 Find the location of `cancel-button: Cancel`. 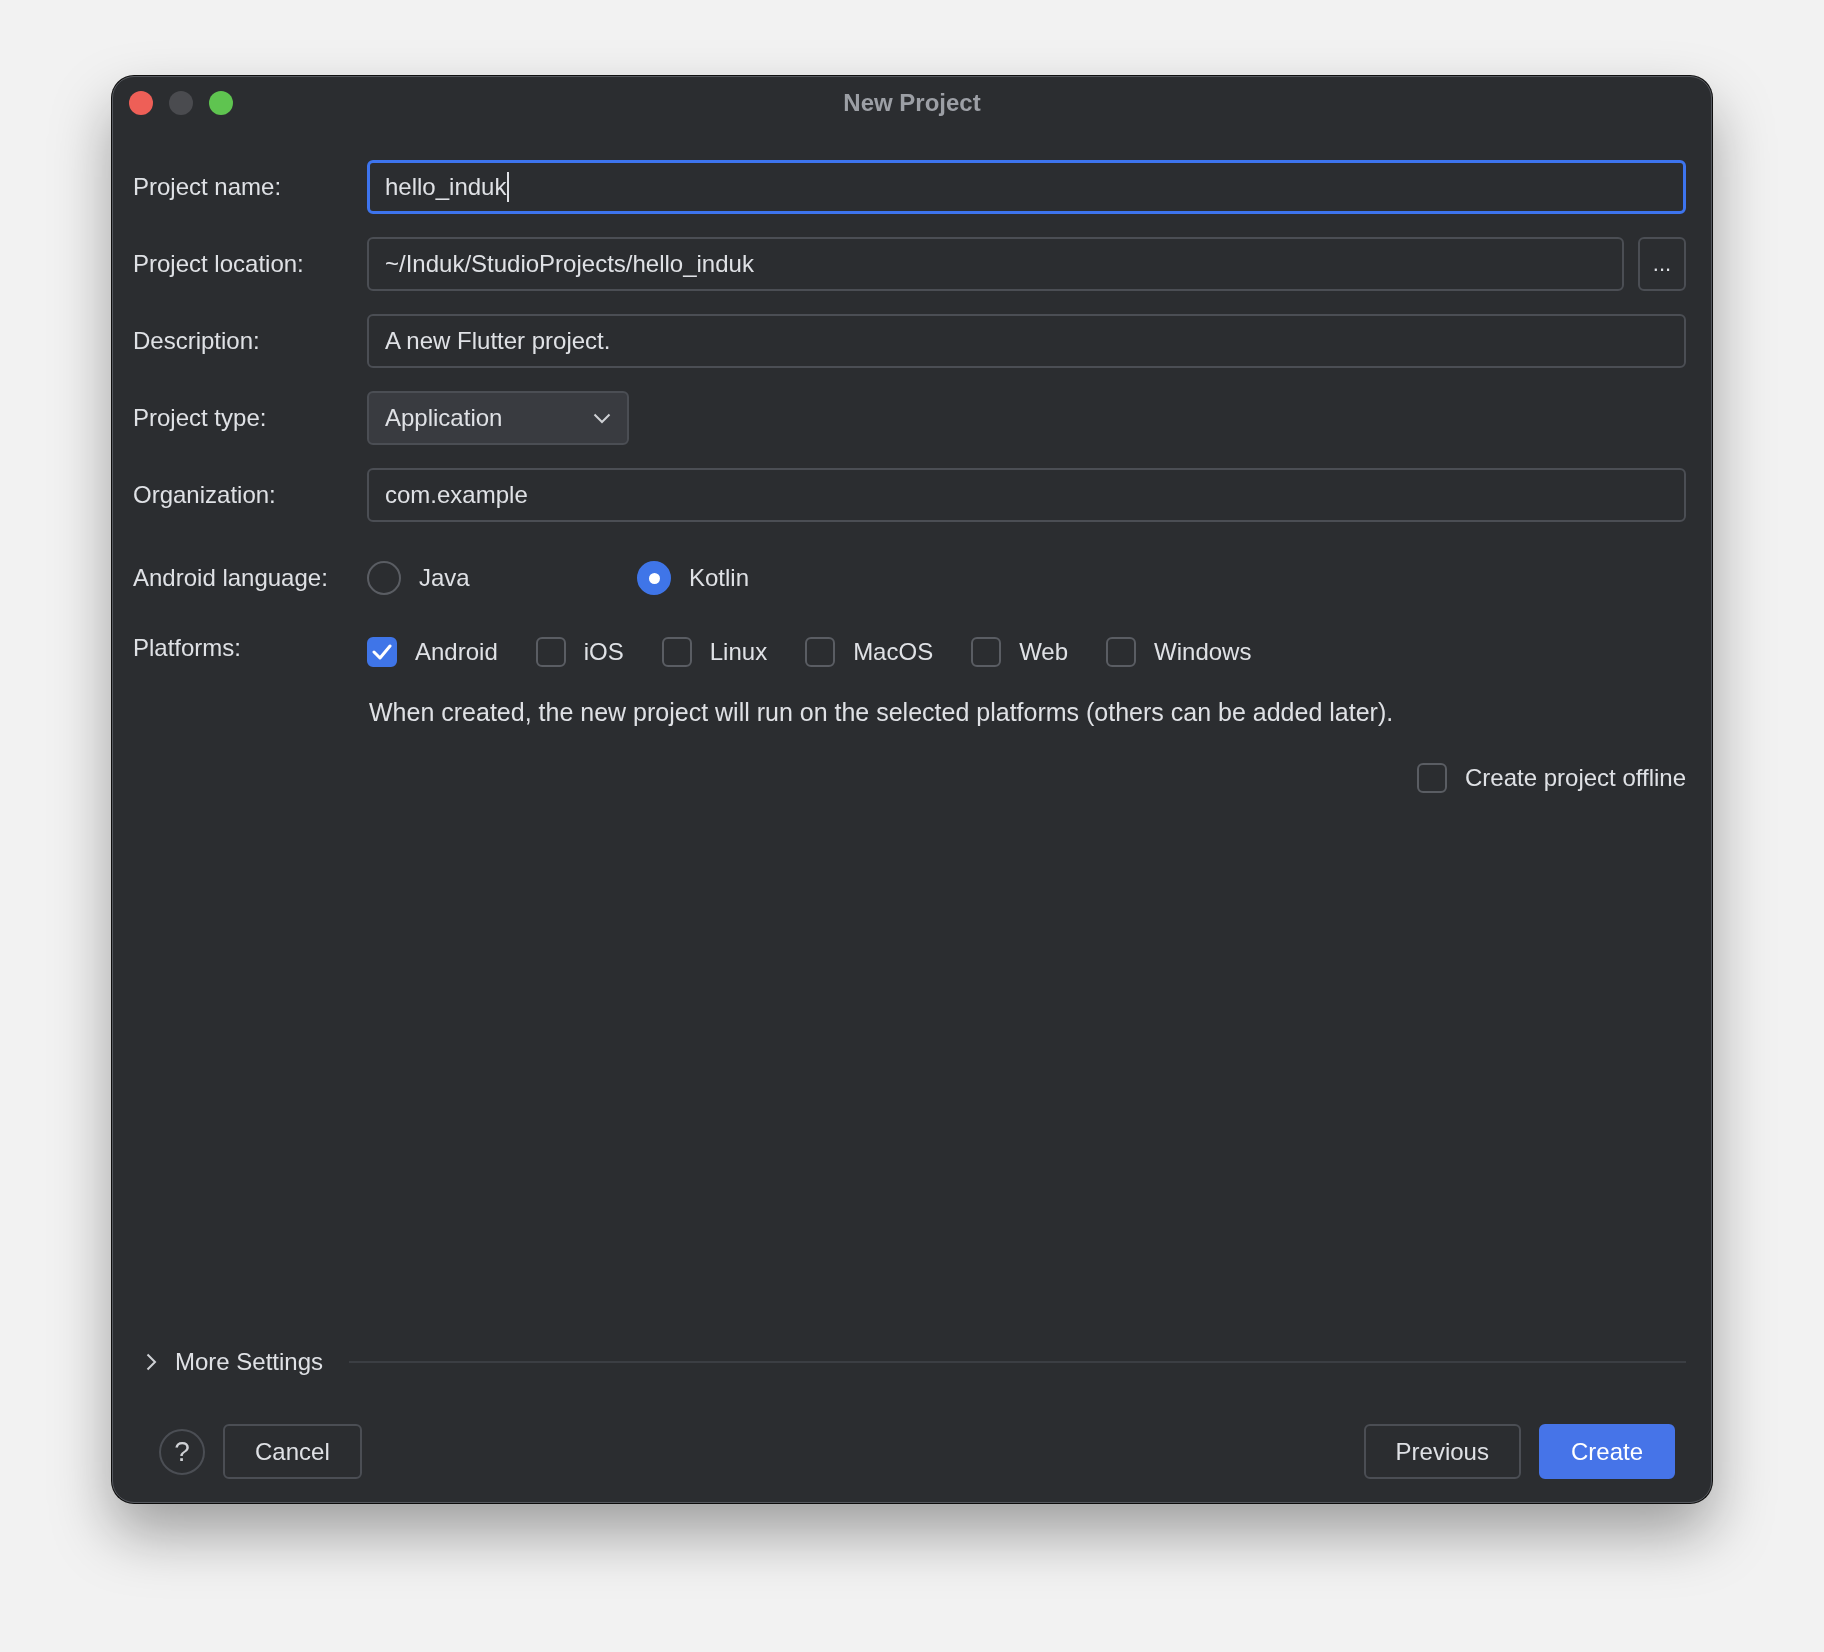

cancel-button: Cancel is located at coordinates (292, 1451).